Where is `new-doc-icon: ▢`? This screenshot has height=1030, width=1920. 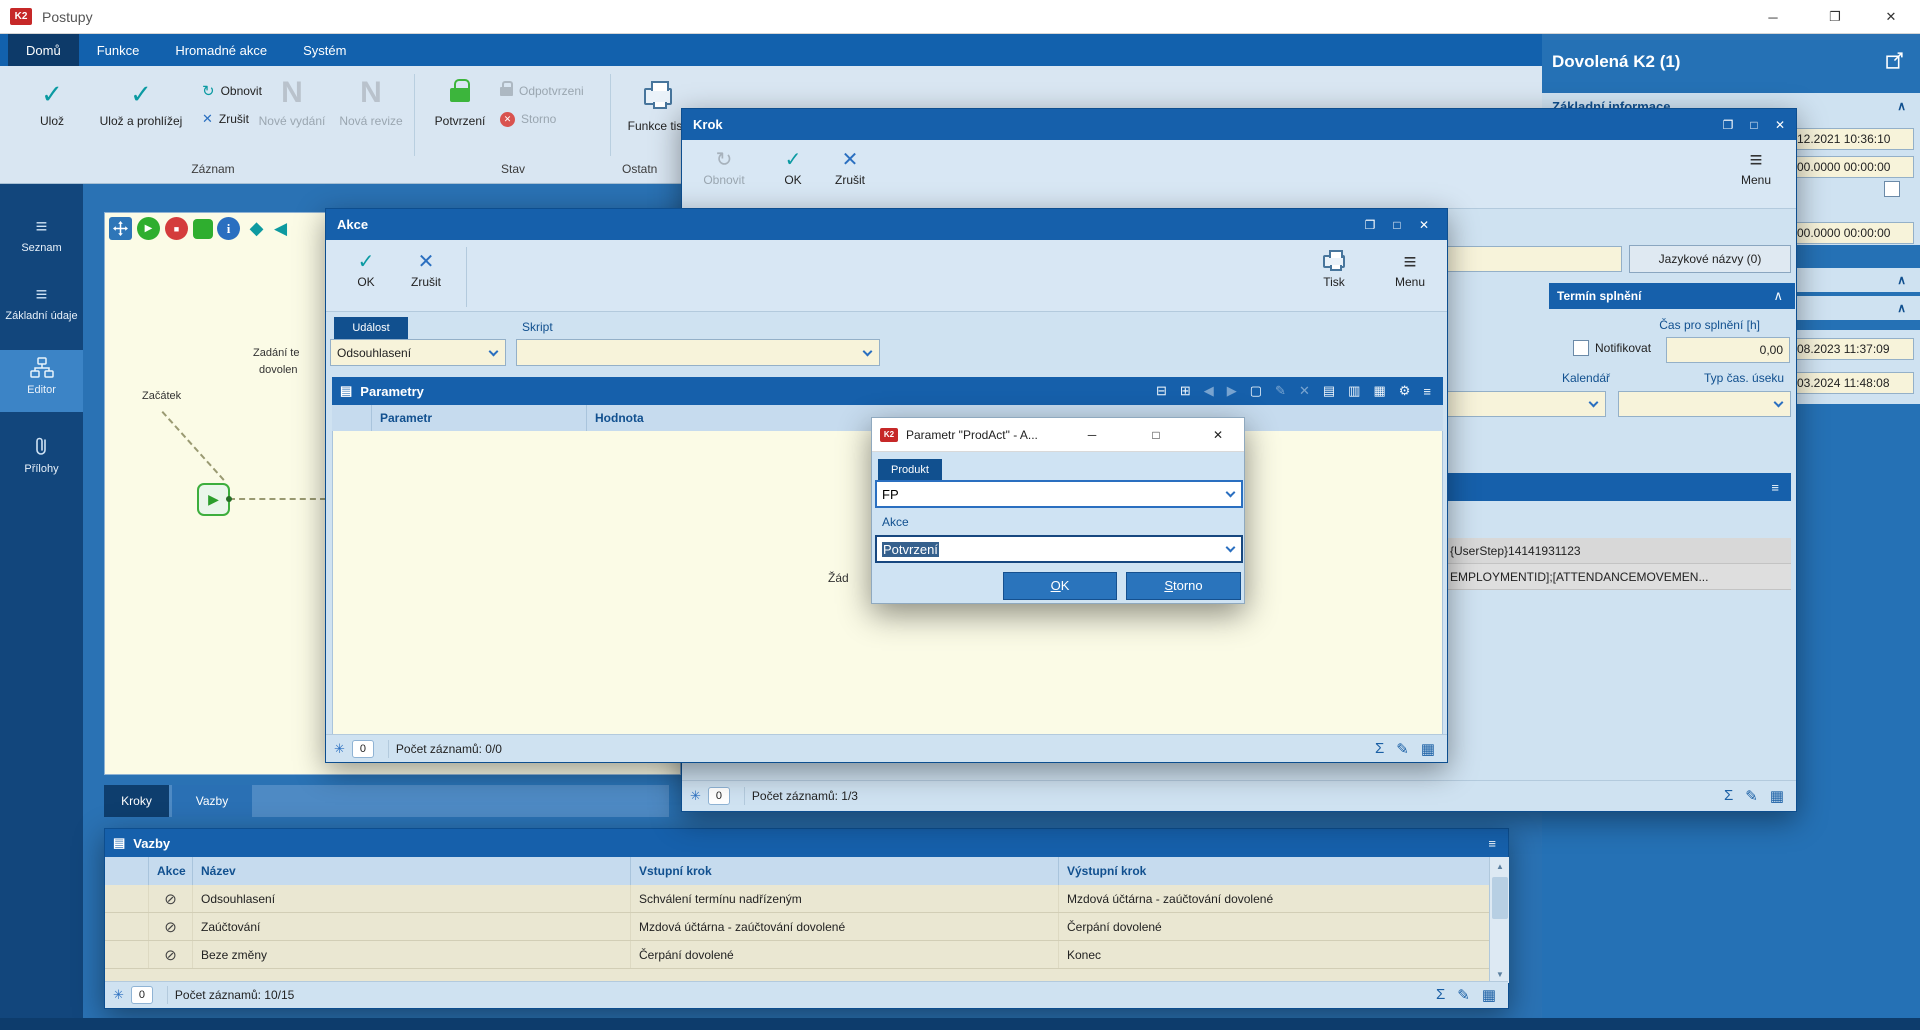
new-doc-icon: ▢ is located at coordinates (1256, 391).